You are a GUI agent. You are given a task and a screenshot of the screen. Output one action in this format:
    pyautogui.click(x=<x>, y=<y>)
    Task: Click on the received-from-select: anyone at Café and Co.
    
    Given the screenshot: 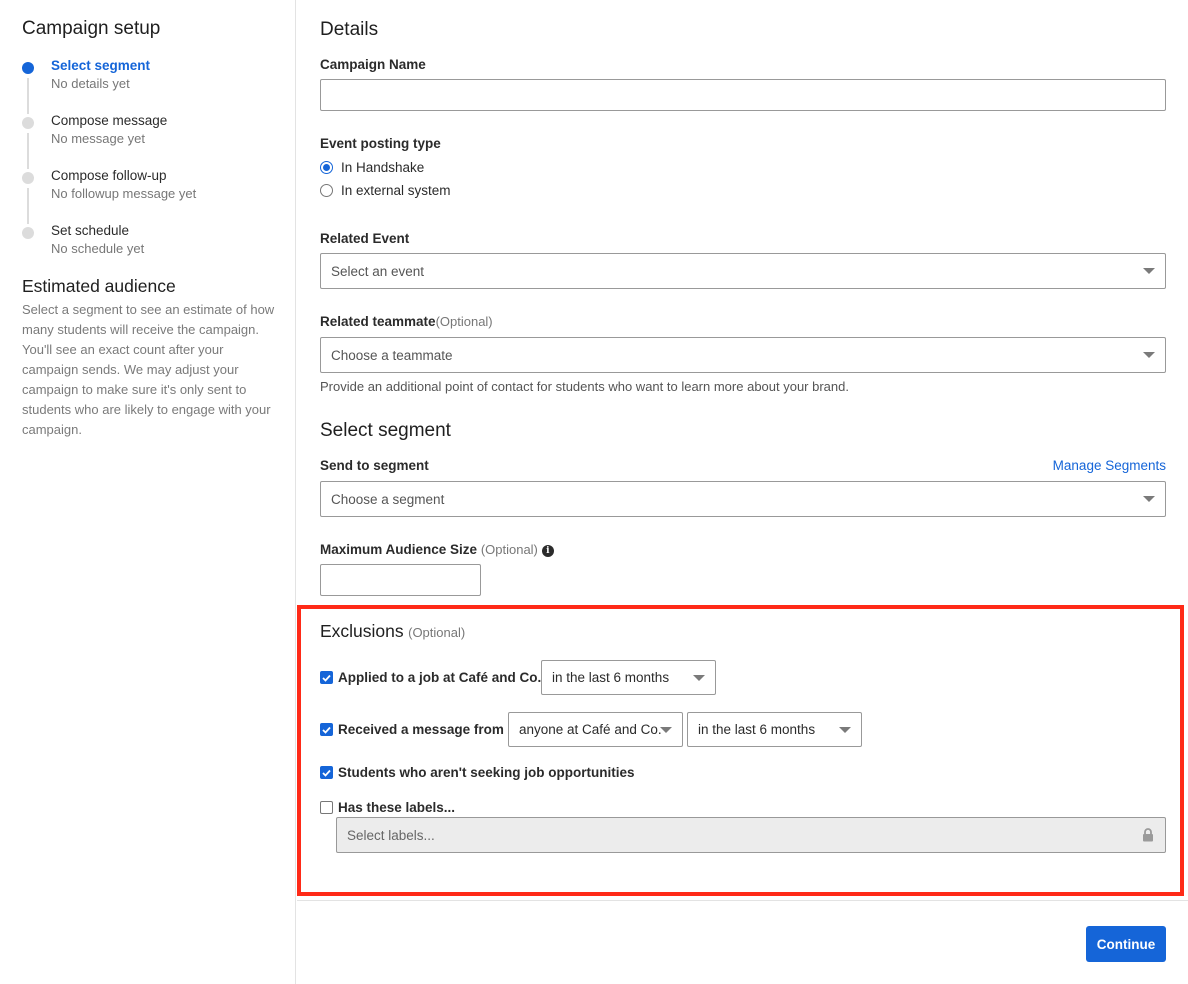 What is the action you would take?
    pyautogui.click(x=595, y=729)
    